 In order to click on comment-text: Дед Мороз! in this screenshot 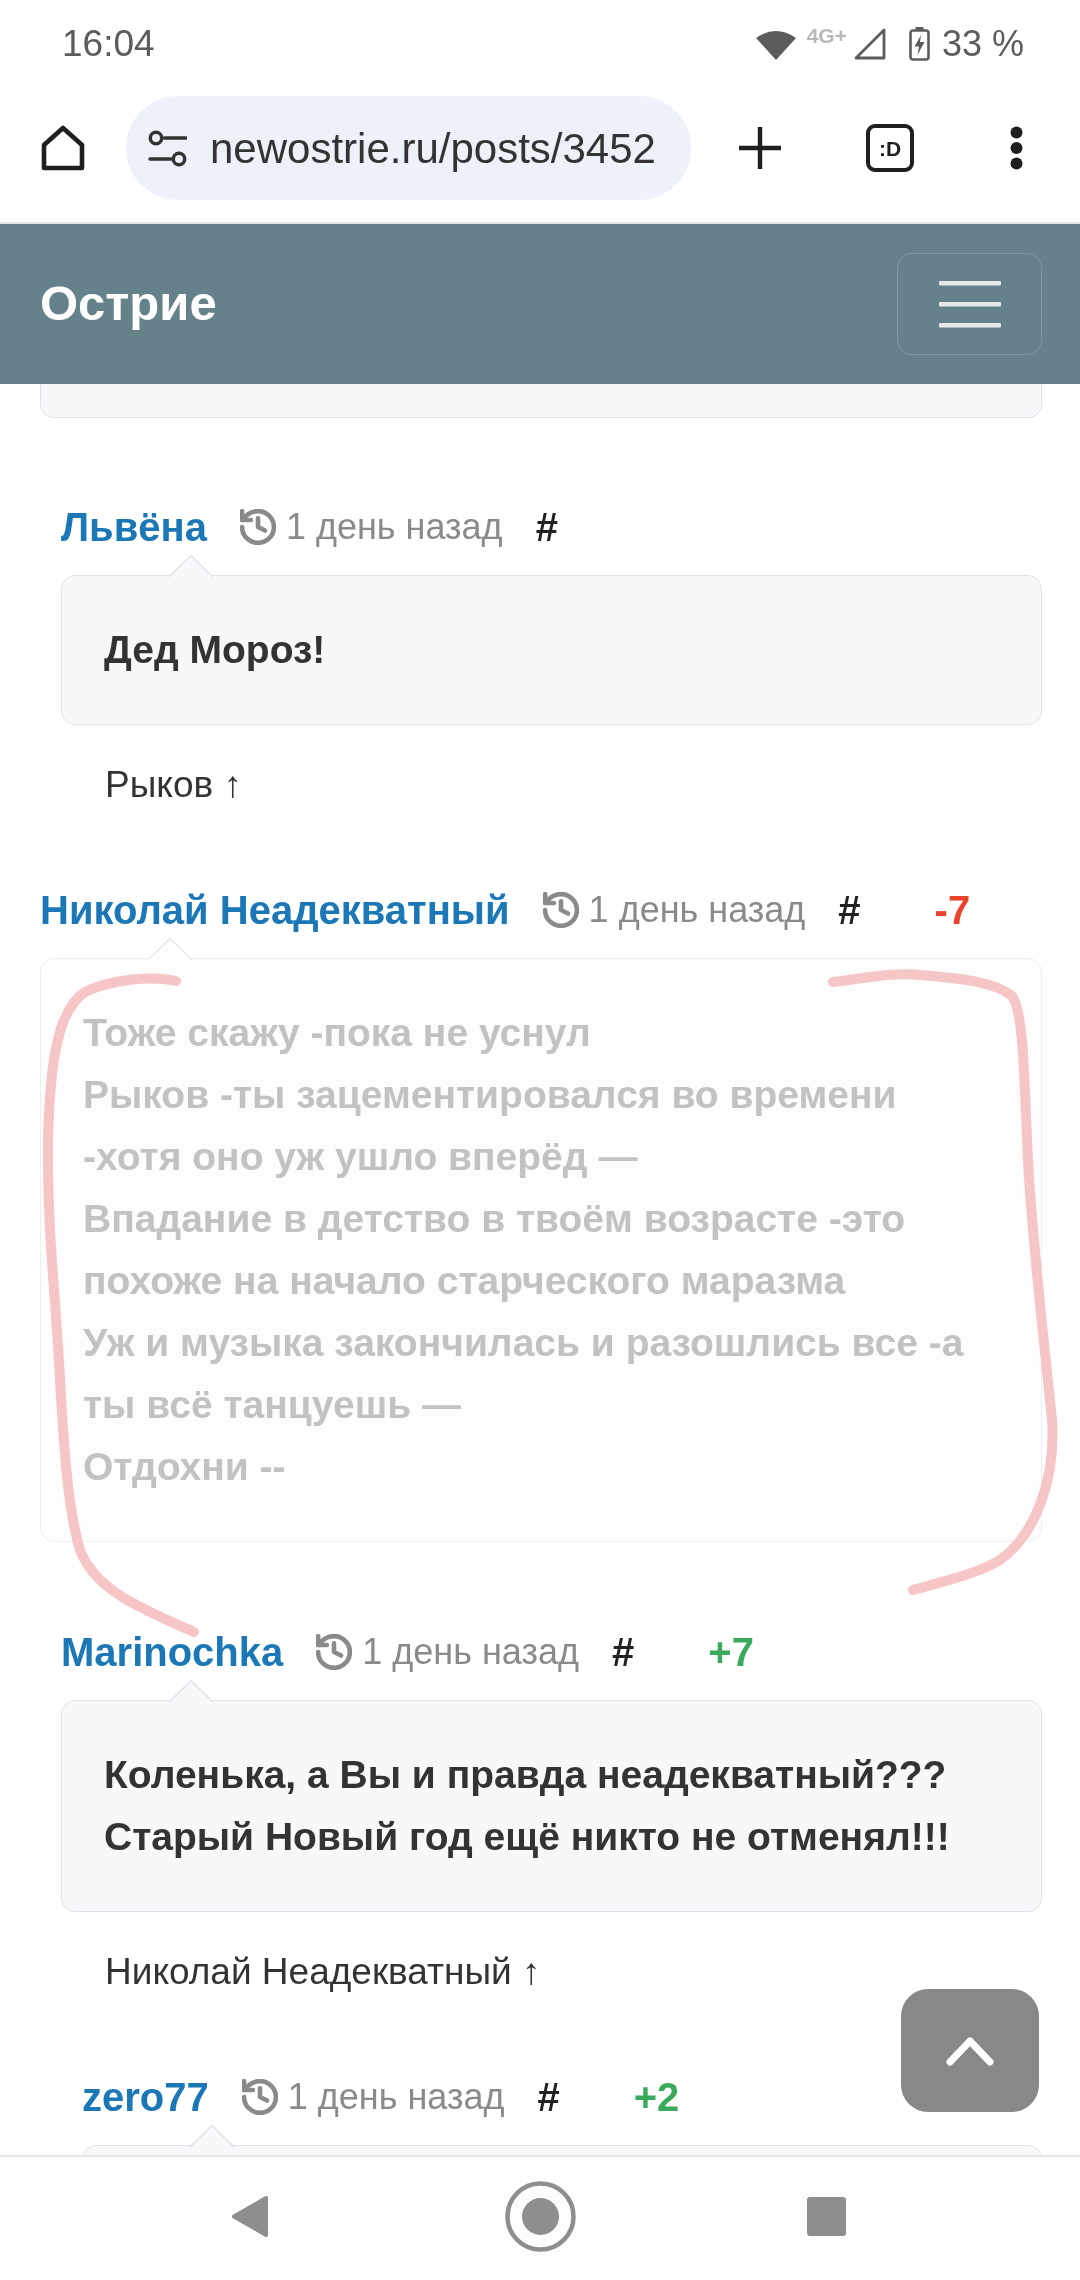, I will do `click(215, 650)`.